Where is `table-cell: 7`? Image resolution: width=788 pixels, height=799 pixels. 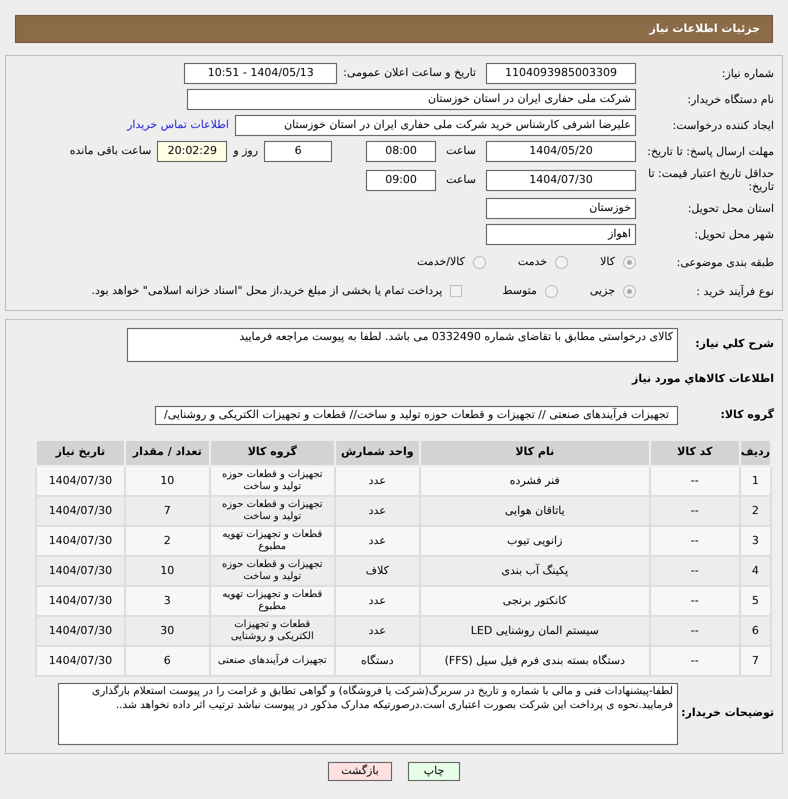
table-cell: 7 is located at coordinates (755, 661).